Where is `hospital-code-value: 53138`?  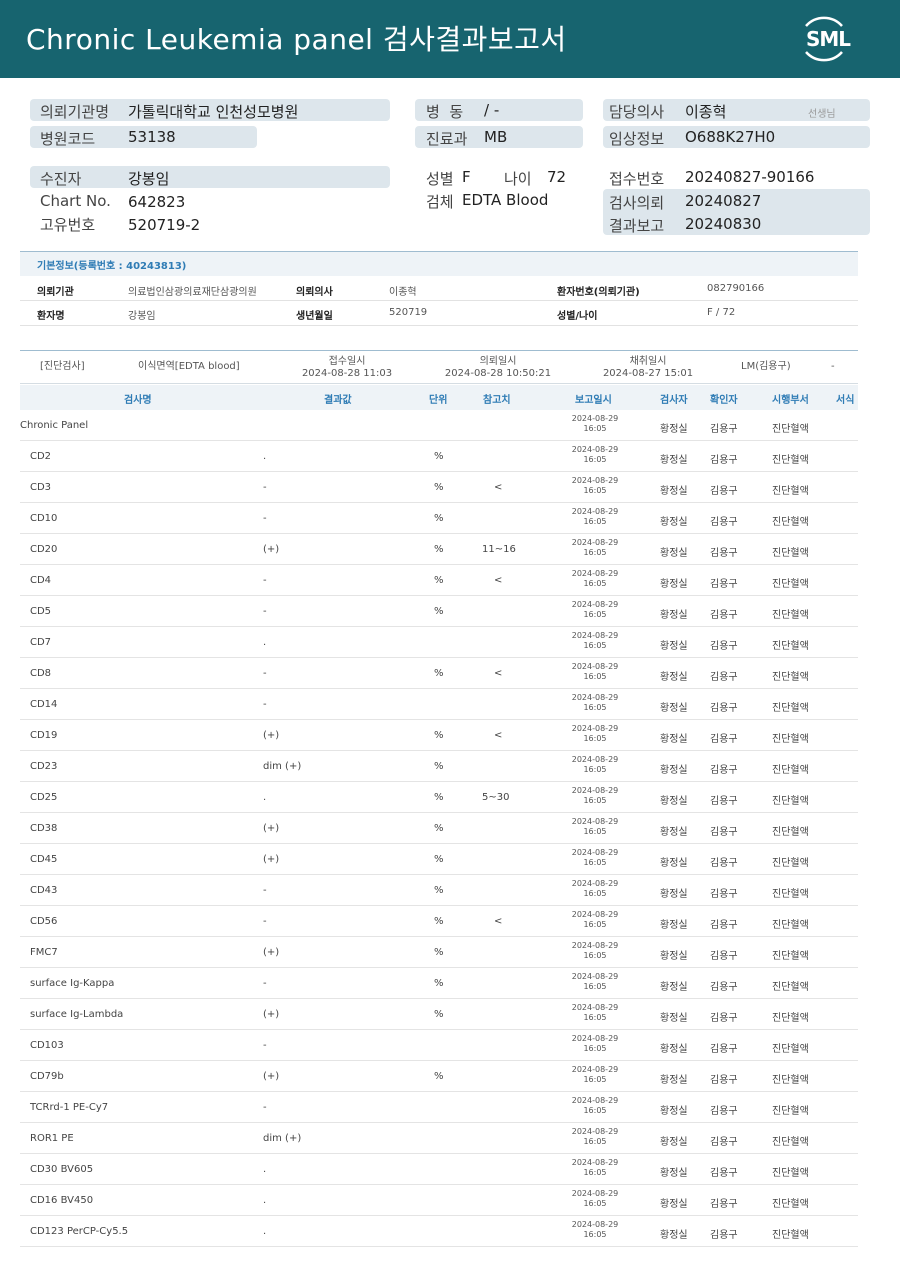 hospital-code-value: 53138 is located at coordinates (152, 137).